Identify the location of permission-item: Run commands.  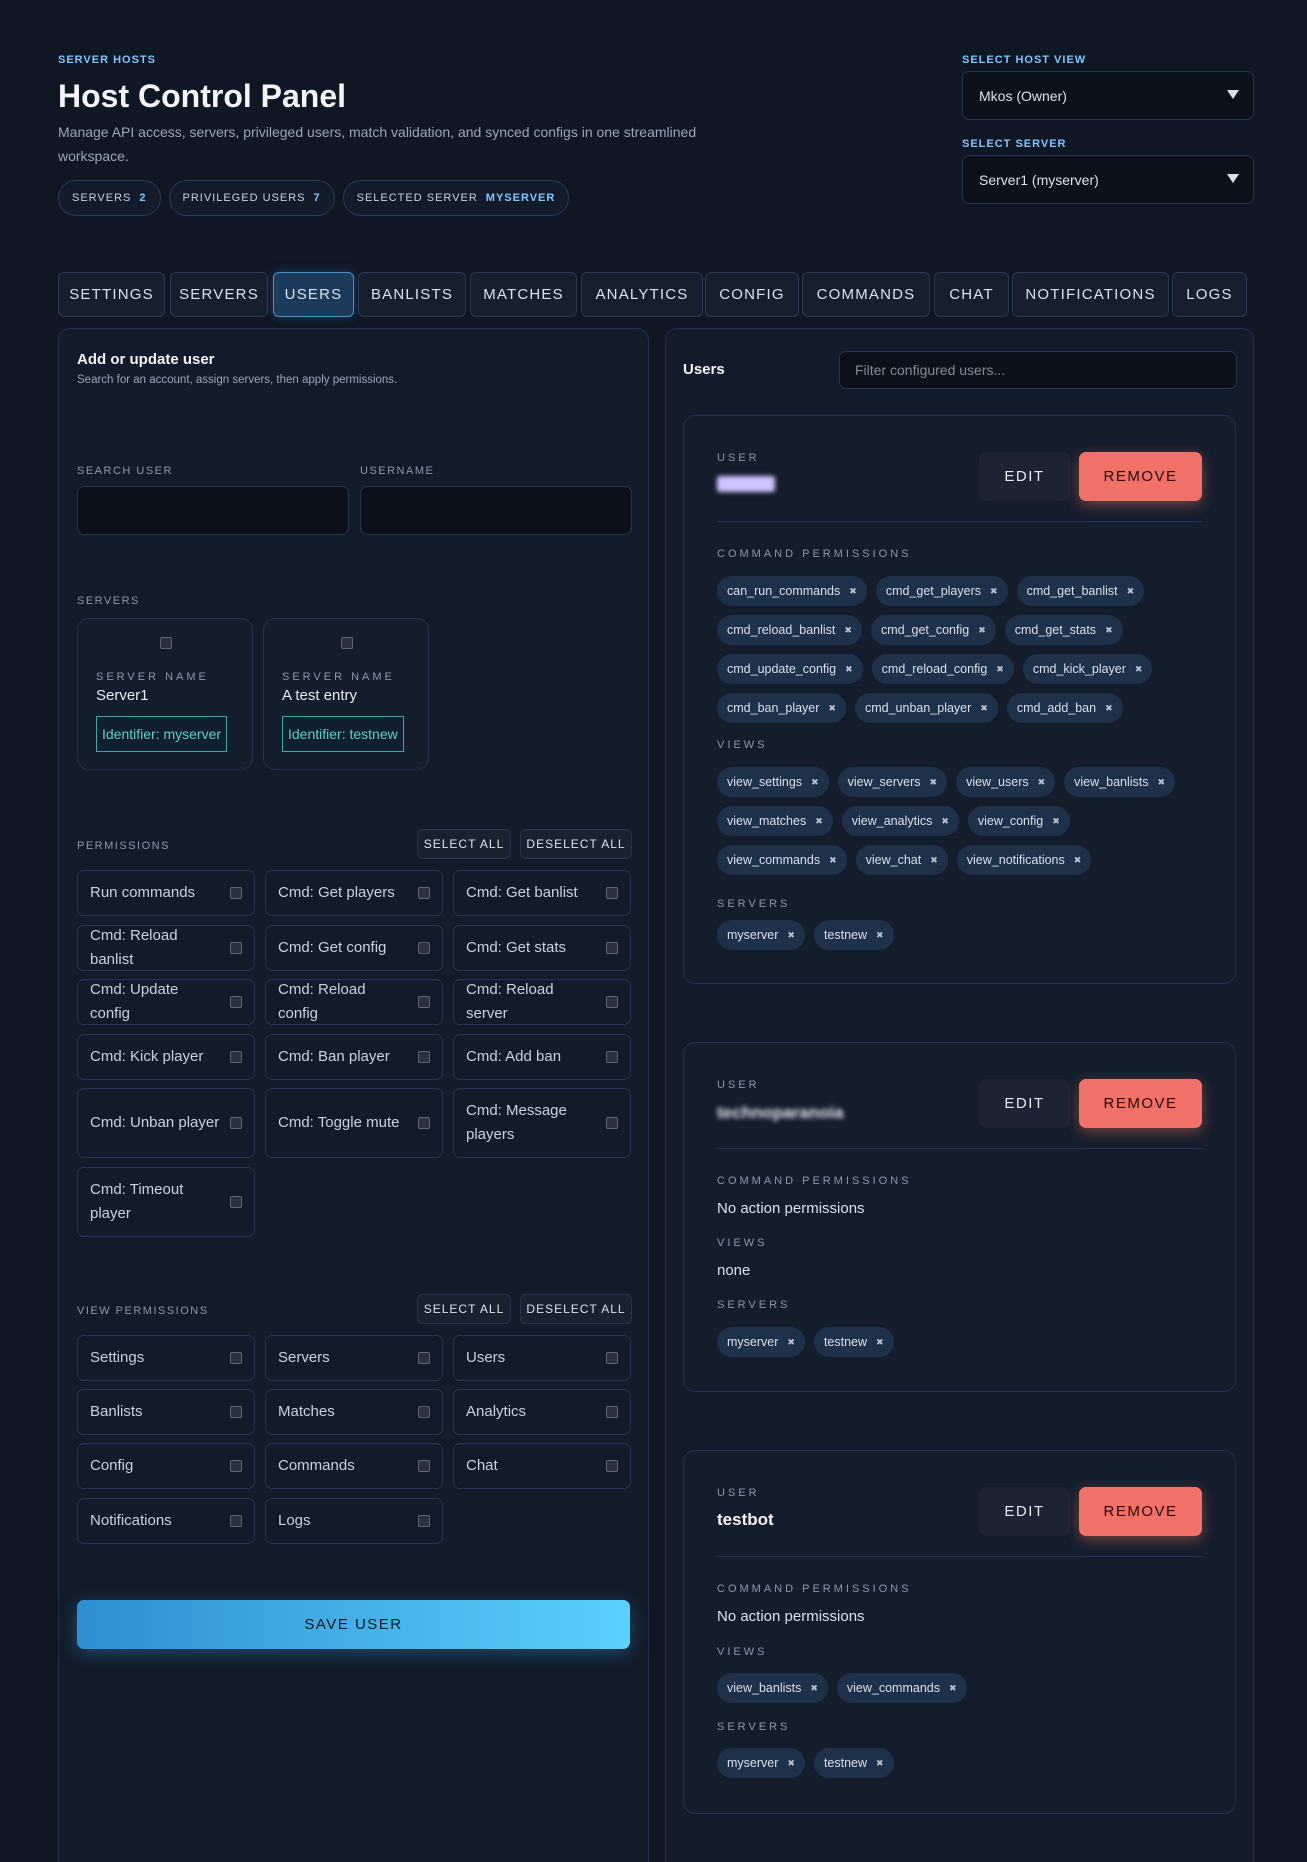
(166, 893).